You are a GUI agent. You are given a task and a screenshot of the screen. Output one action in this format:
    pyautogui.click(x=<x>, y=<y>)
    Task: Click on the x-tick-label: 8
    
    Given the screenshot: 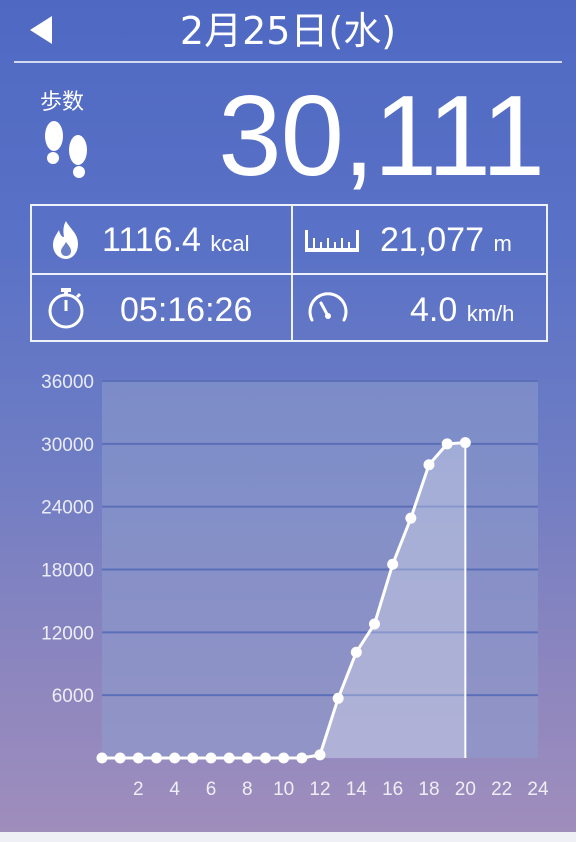 What is the action you would take?
    pyautogui.click(x=247, y=789)
    